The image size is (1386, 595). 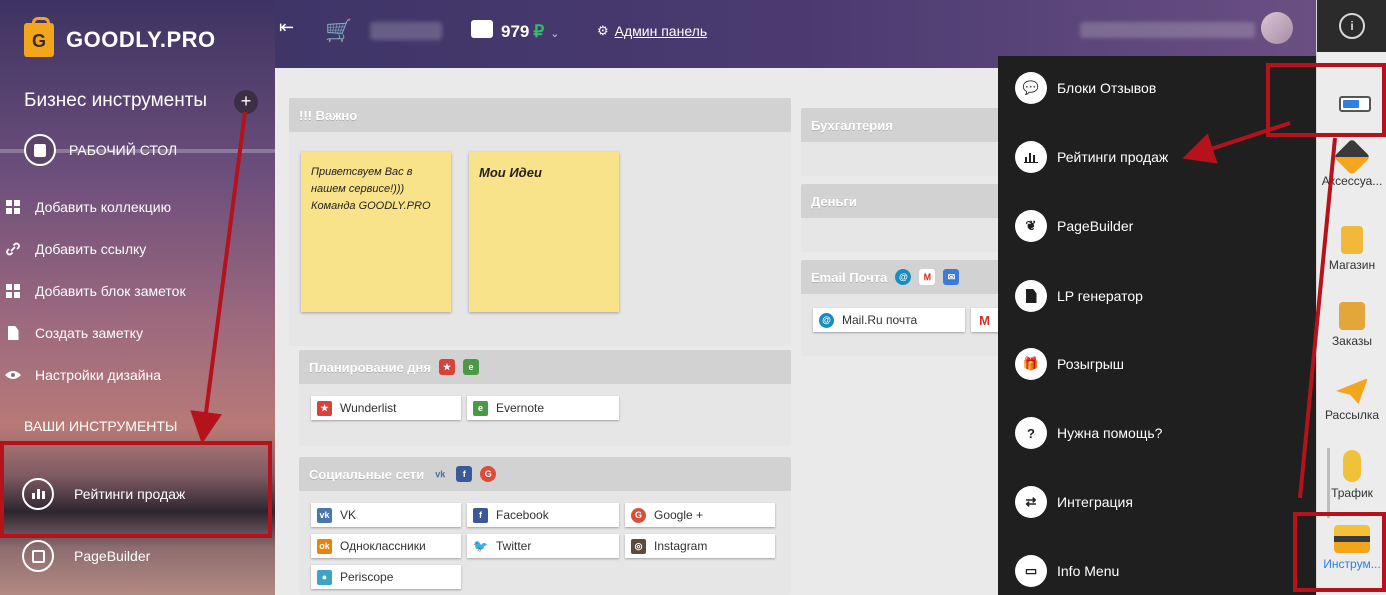 What do you see at coordinates (1091, 157) in the screenshot?
I see `dropdown-item-sales-ratings: Рейтинги продаж` at bounding box center [1091, 157].